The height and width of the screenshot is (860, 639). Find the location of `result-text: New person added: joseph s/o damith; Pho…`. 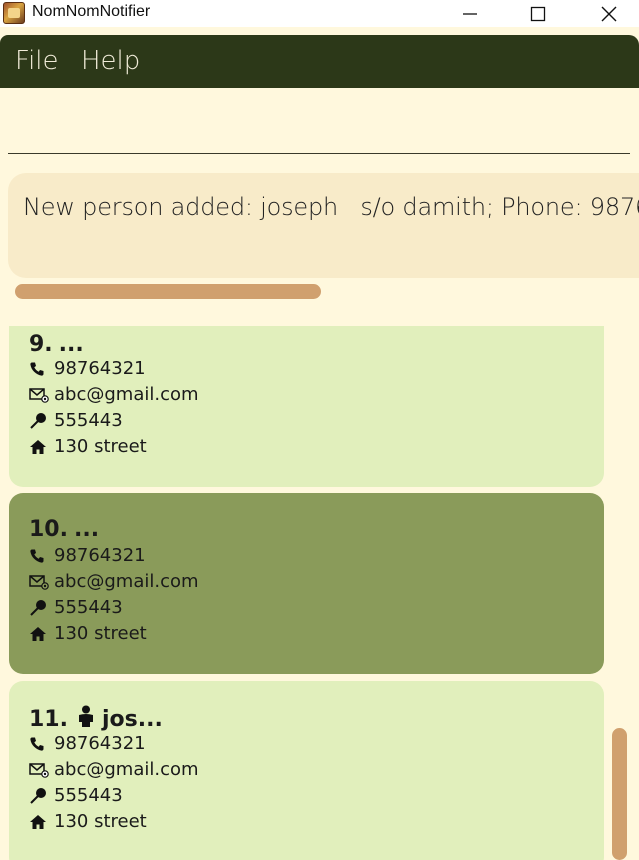

result-text: New person added: joseph s/o damith; Pho… is located at coordinates (331, 207).